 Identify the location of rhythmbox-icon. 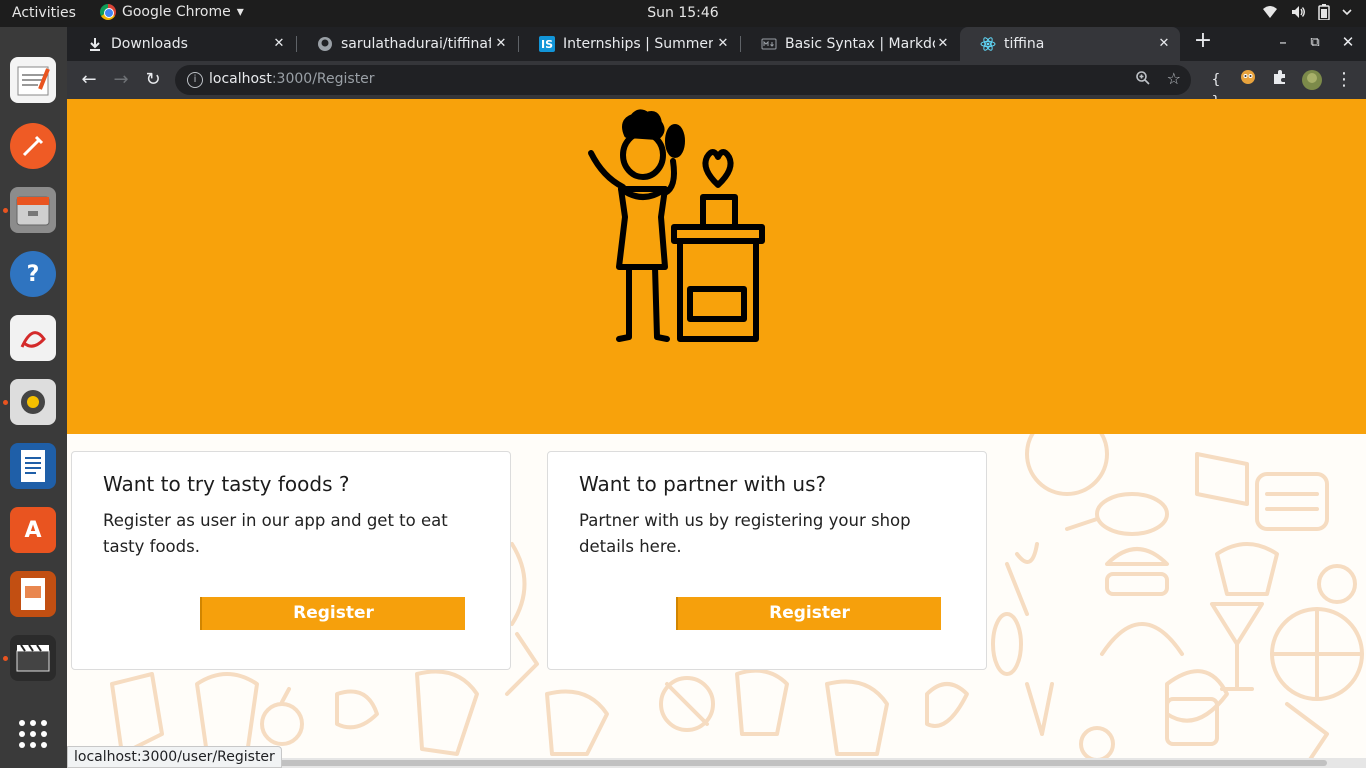
(33, 402).